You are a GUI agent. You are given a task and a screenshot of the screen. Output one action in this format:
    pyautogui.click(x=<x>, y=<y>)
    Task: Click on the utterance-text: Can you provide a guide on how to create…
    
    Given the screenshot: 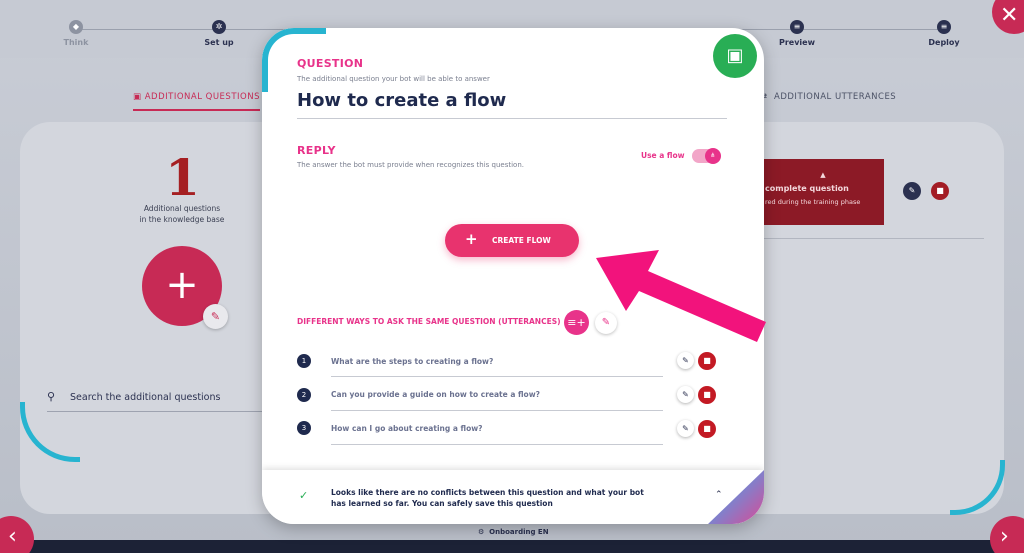 What is the action you would take?
    pyautogui.click(x=435, y=394)
    